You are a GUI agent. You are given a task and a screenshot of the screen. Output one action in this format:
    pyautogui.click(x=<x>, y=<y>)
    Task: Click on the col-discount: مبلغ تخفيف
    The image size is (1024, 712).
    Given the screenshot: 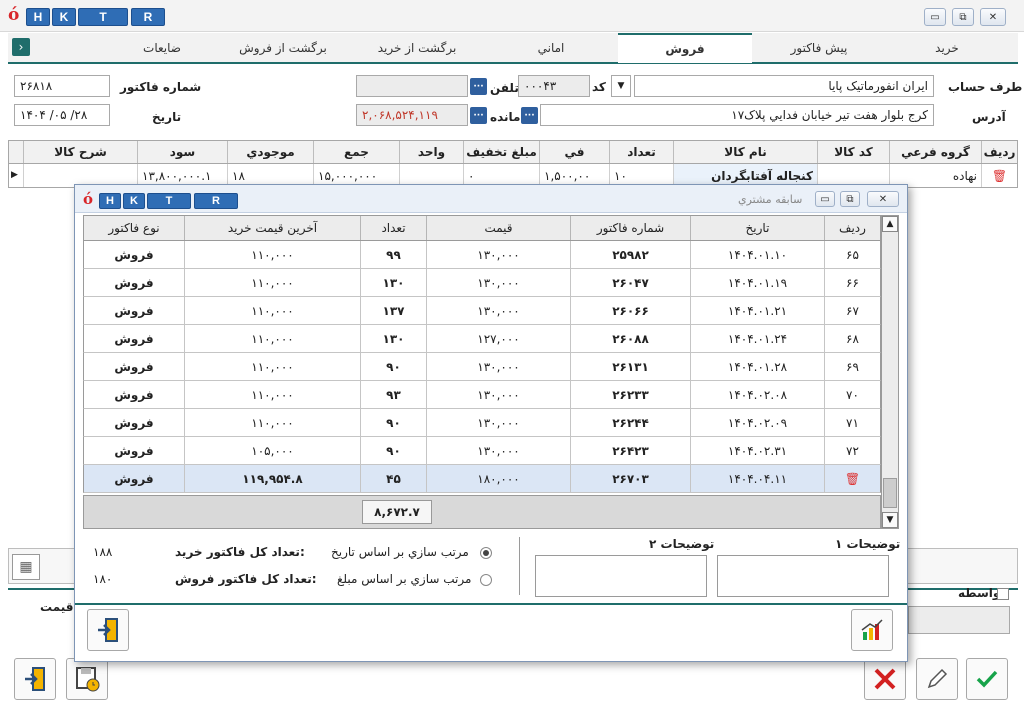 What is the action you would take?
    pyautogui.click(x=501, y=152)
    